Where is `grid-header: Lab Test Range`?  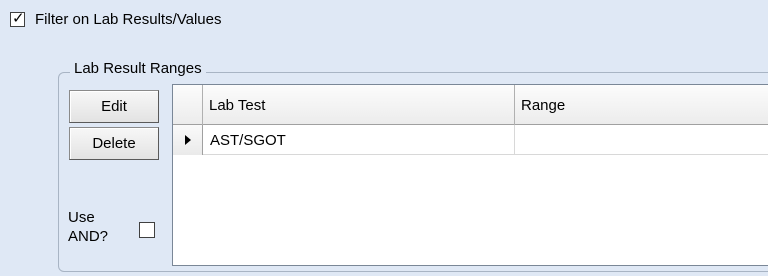
grid-header: Lab Test Range is located at coordinates (470, 105).